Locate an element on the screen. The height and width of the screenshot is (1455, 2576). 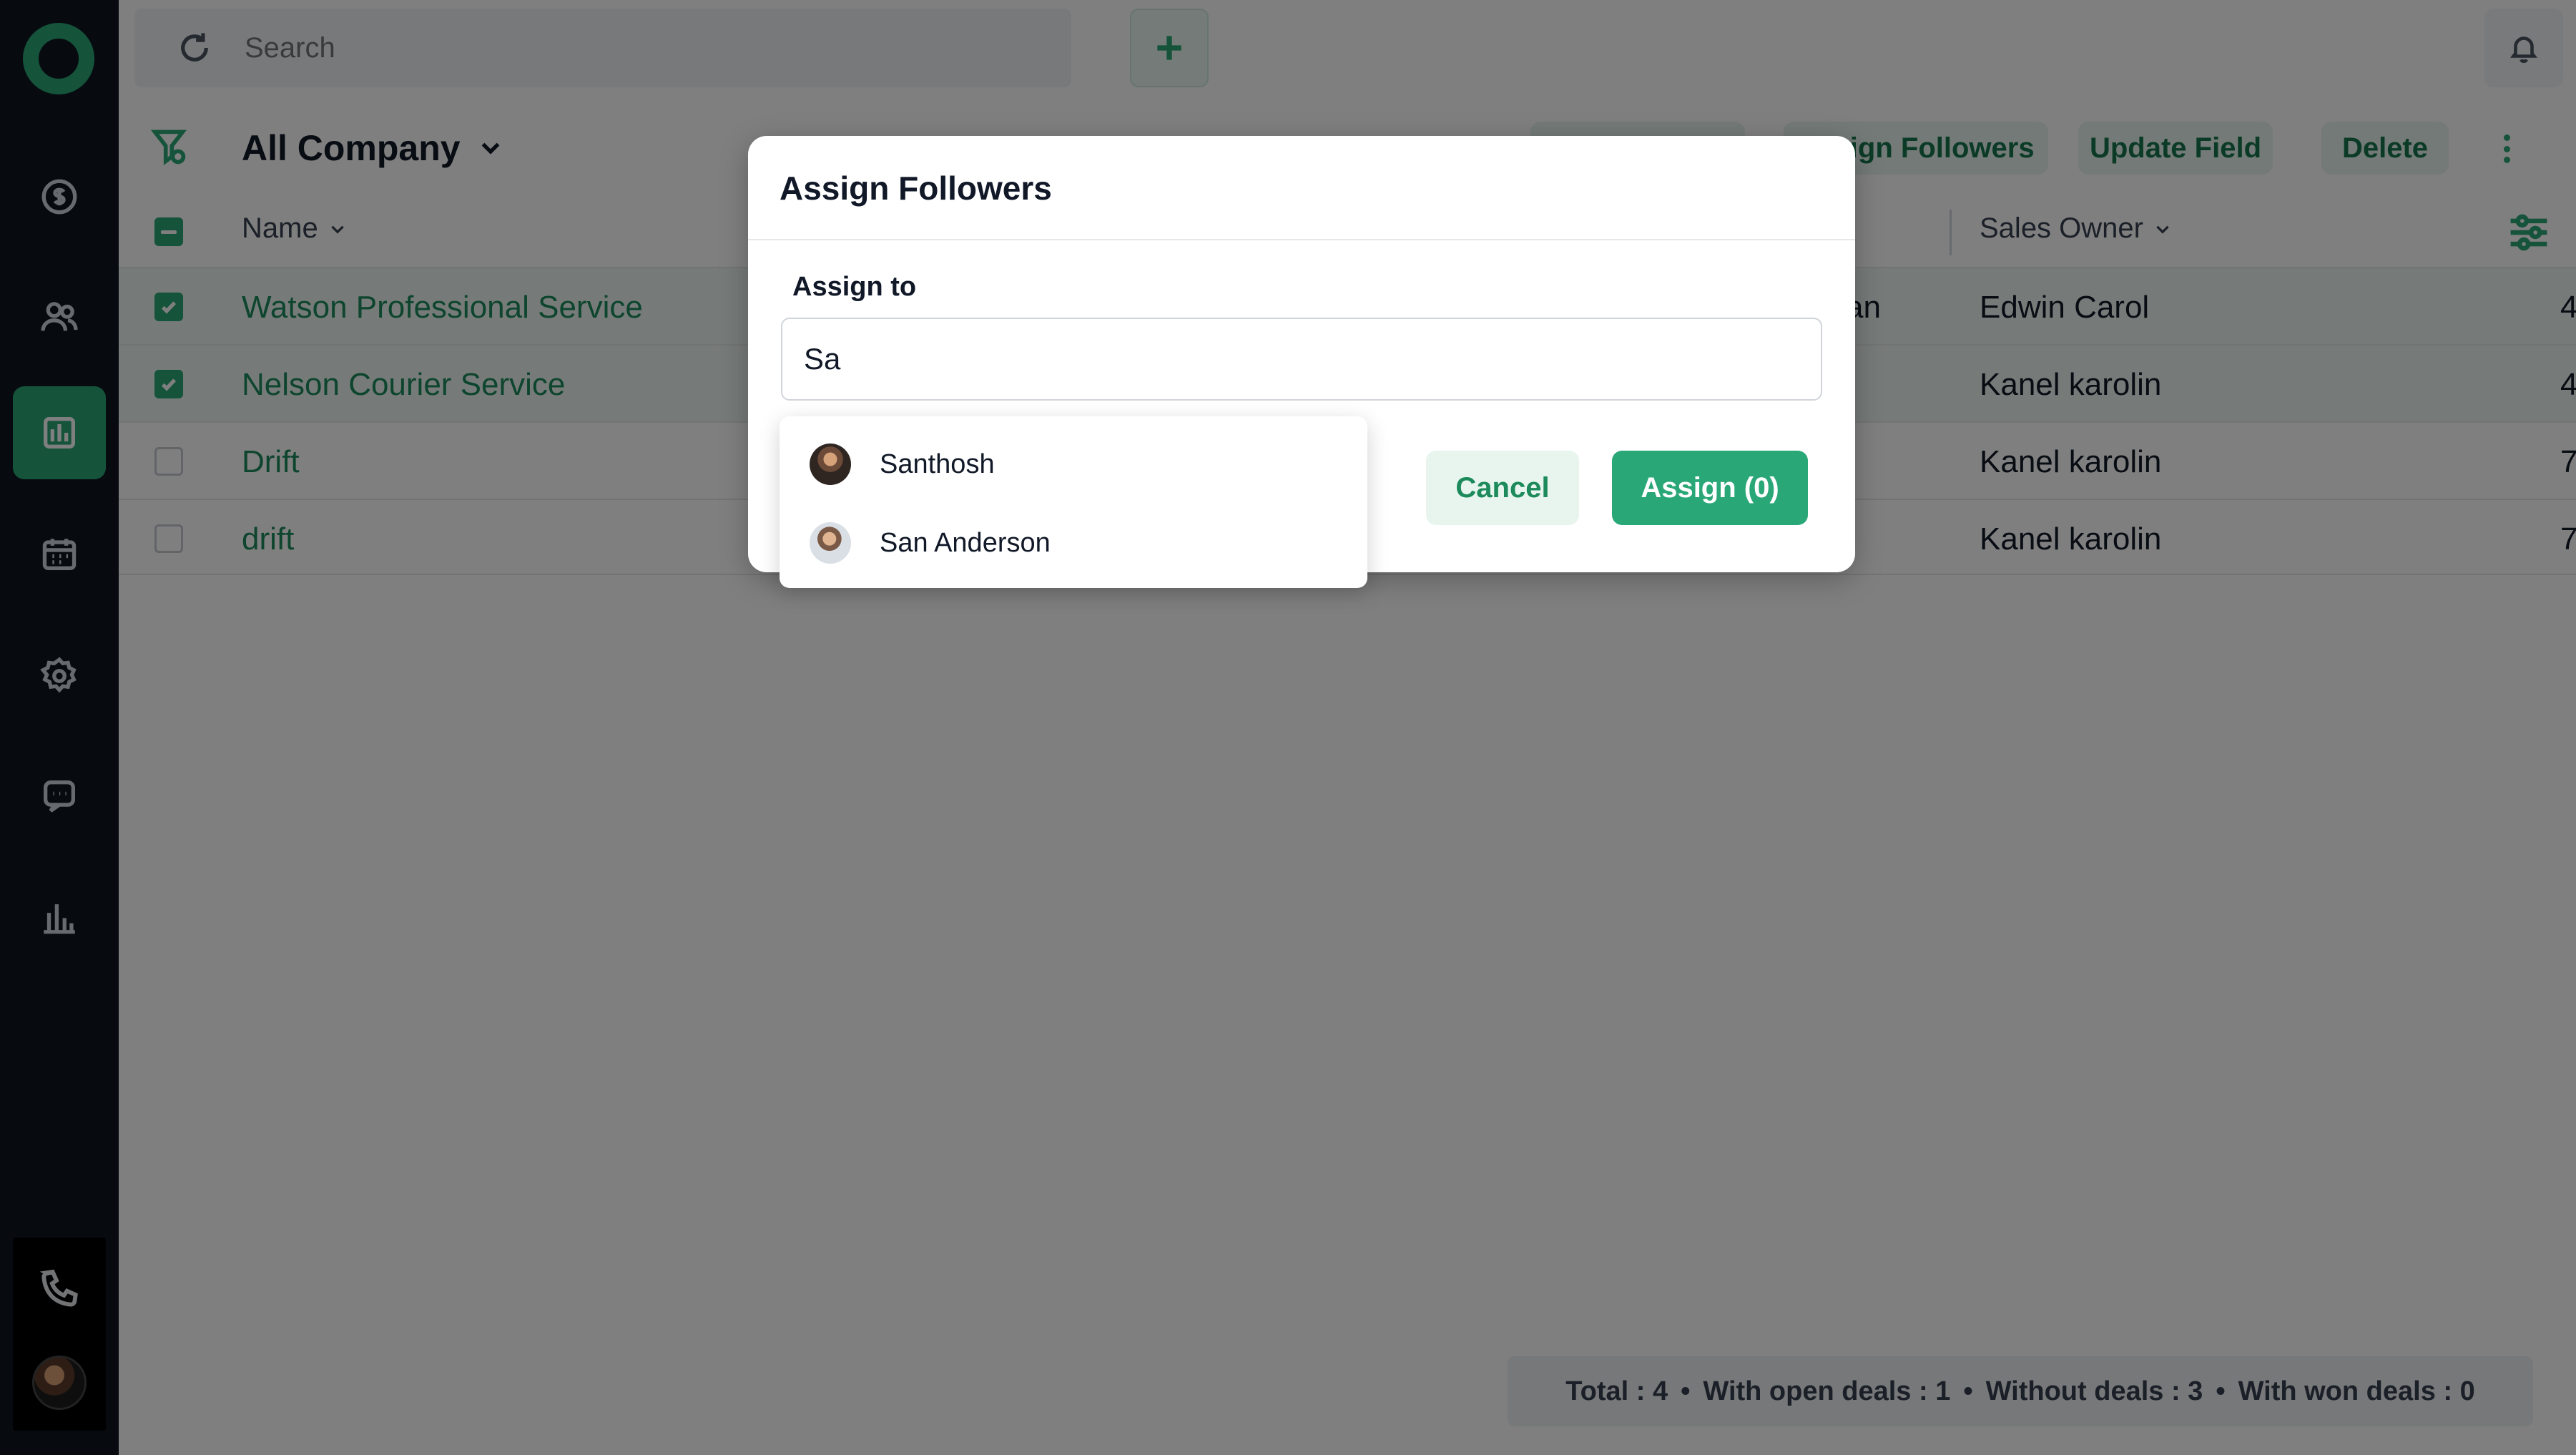
suggestion-item: San Anderson is located at coordinates (931, 543).